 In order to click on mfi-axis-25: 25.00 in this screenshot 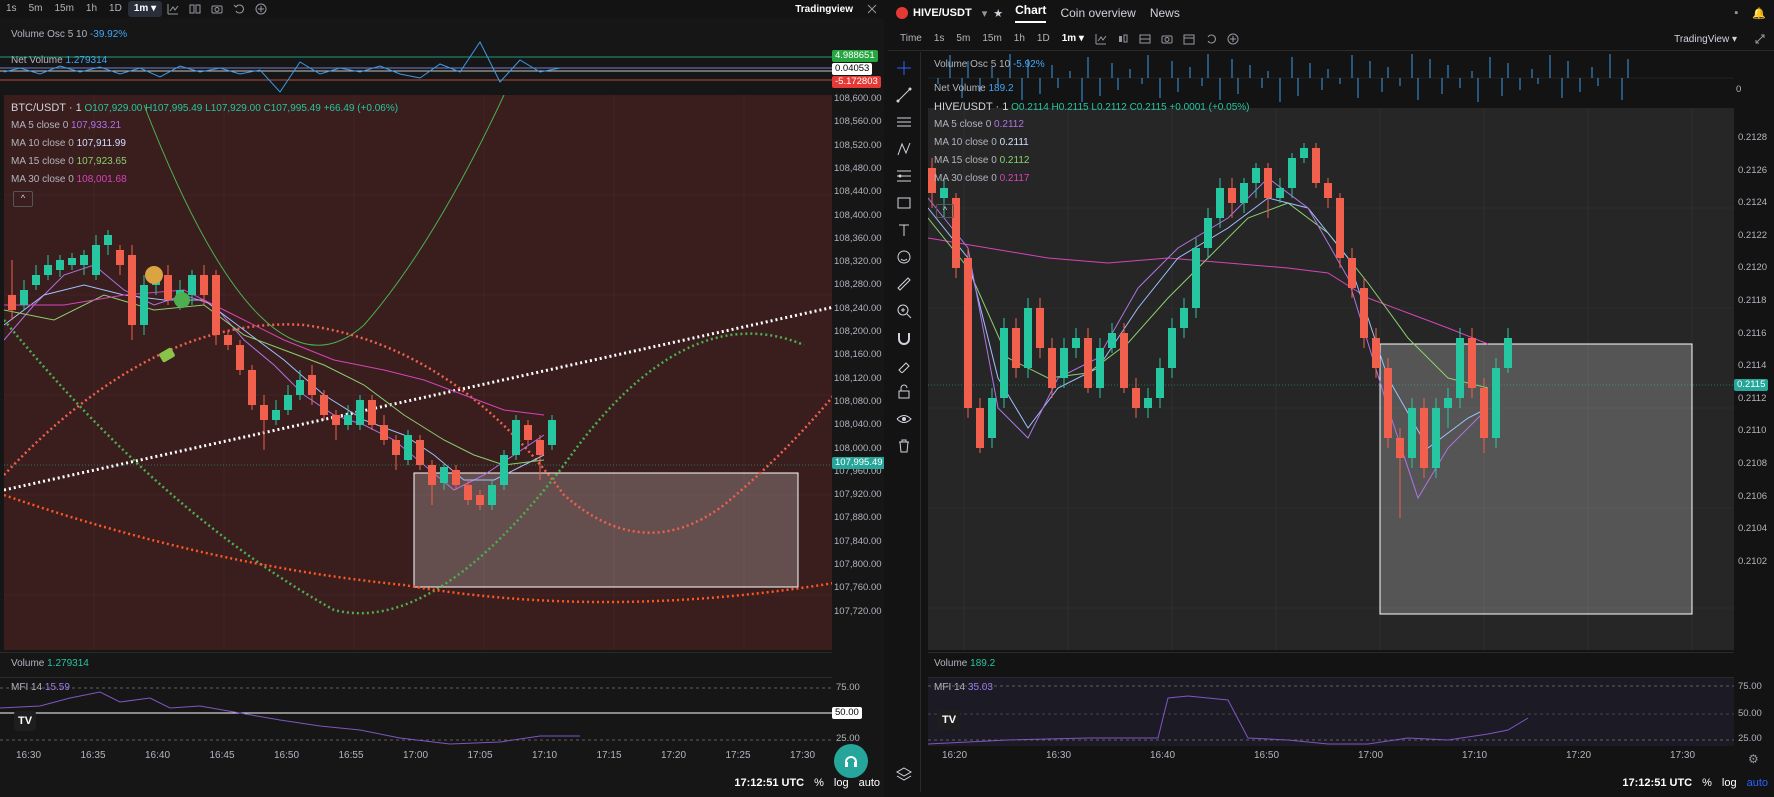, I will do `click(848, 738)`.